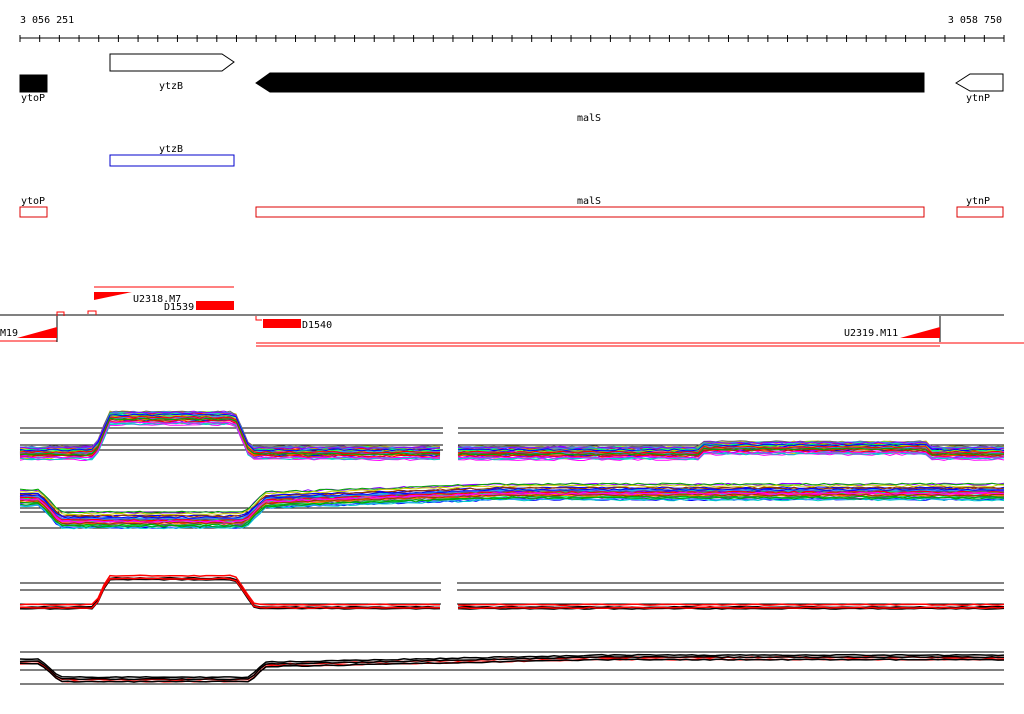 This screenshot has height=714, width=1024. I want to click on feature-m19-triangle, so click(37, 332).